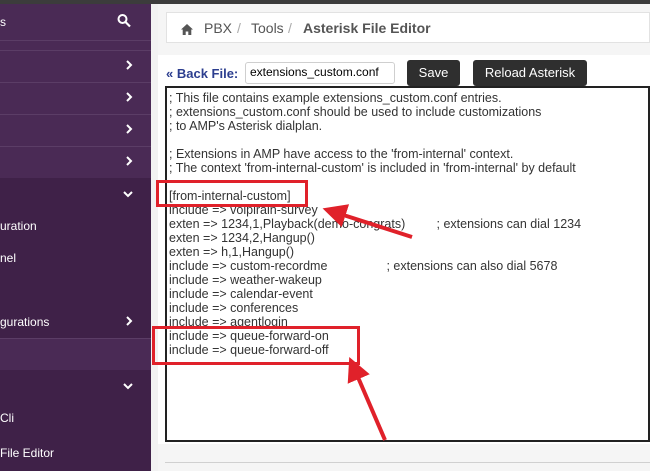 The image size is (650, 471). I want to click on bottom-area, so click(404, 457).